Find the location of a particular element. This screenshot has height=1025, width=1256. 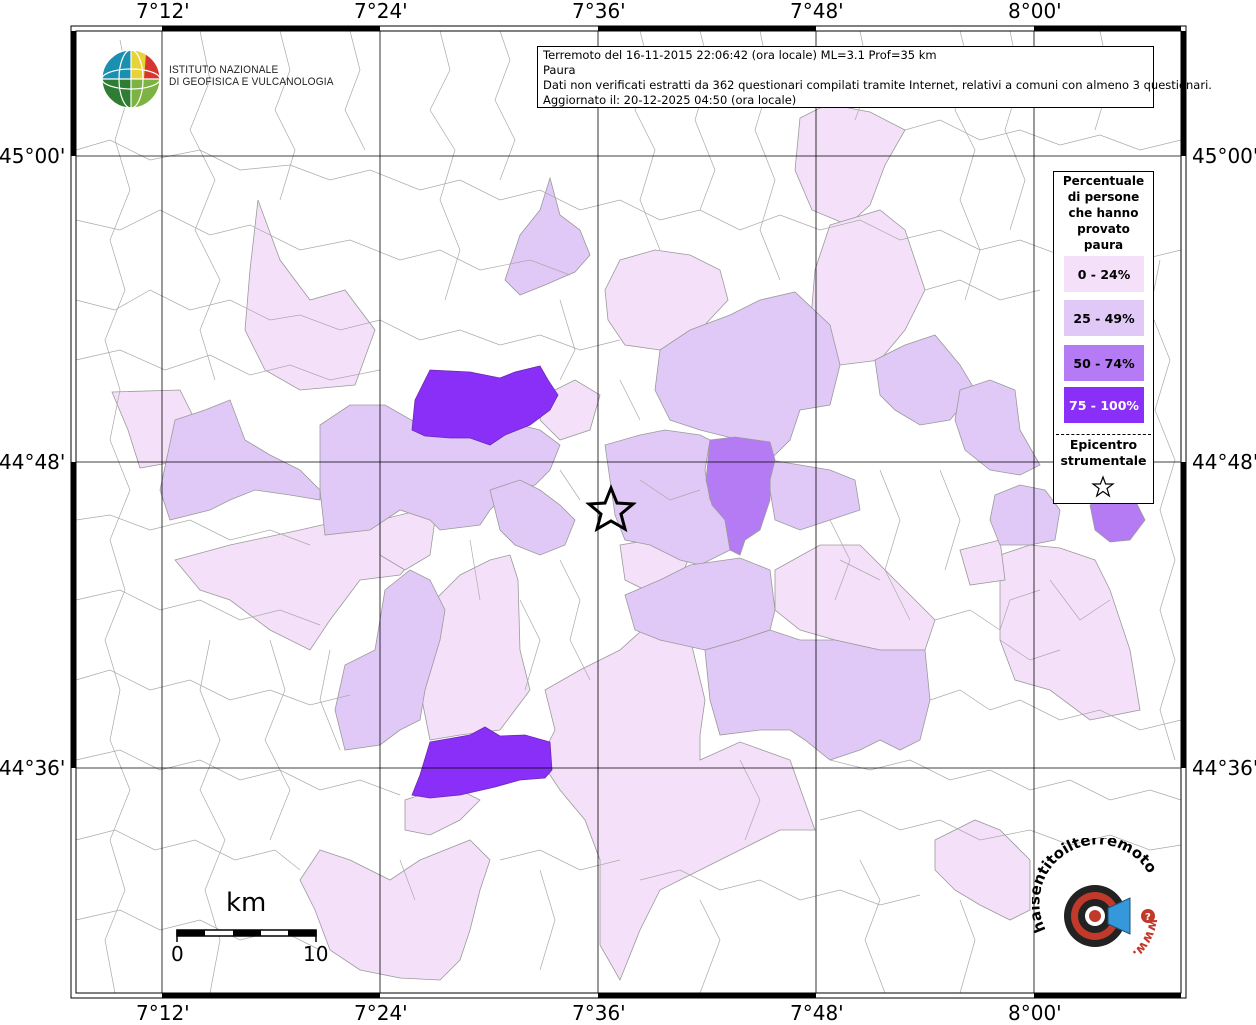

lon-label-bottom-3: 7°36' is located at coordinates (599, 1013).